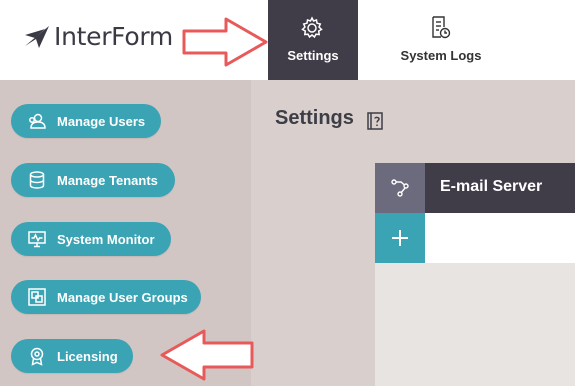 The width and height of the screenshot is (575, 386). What do you see at coordinates (37, 121) in the screenshot?
I see `users-icon` at bounding box center [37, 121].